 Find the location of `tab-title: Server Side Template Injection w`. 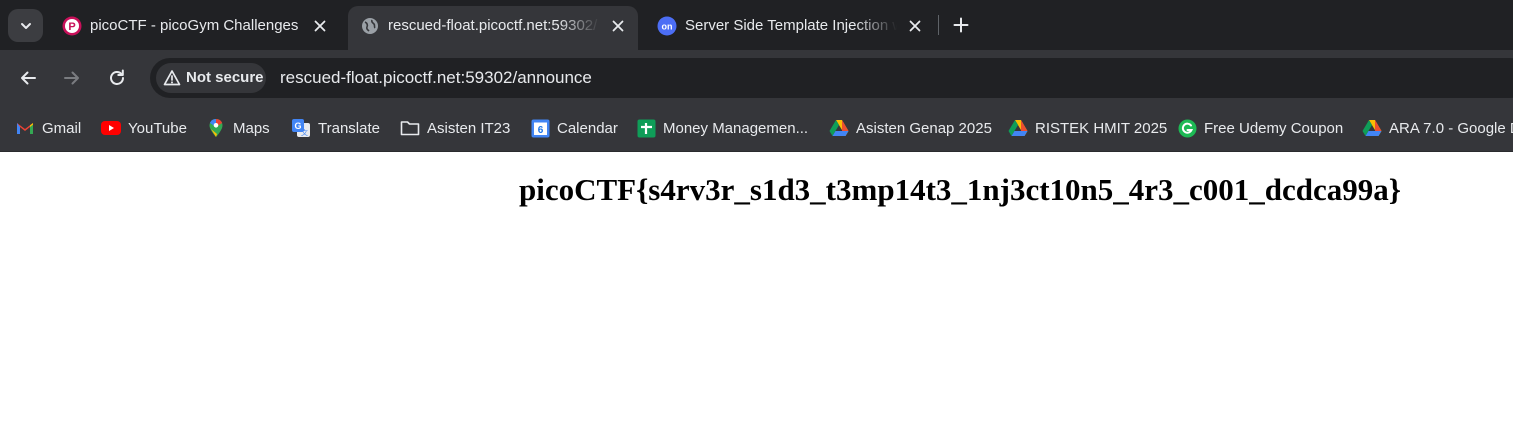

tab-title: Server Side Template Injection w is located at coordinates (791, 25).